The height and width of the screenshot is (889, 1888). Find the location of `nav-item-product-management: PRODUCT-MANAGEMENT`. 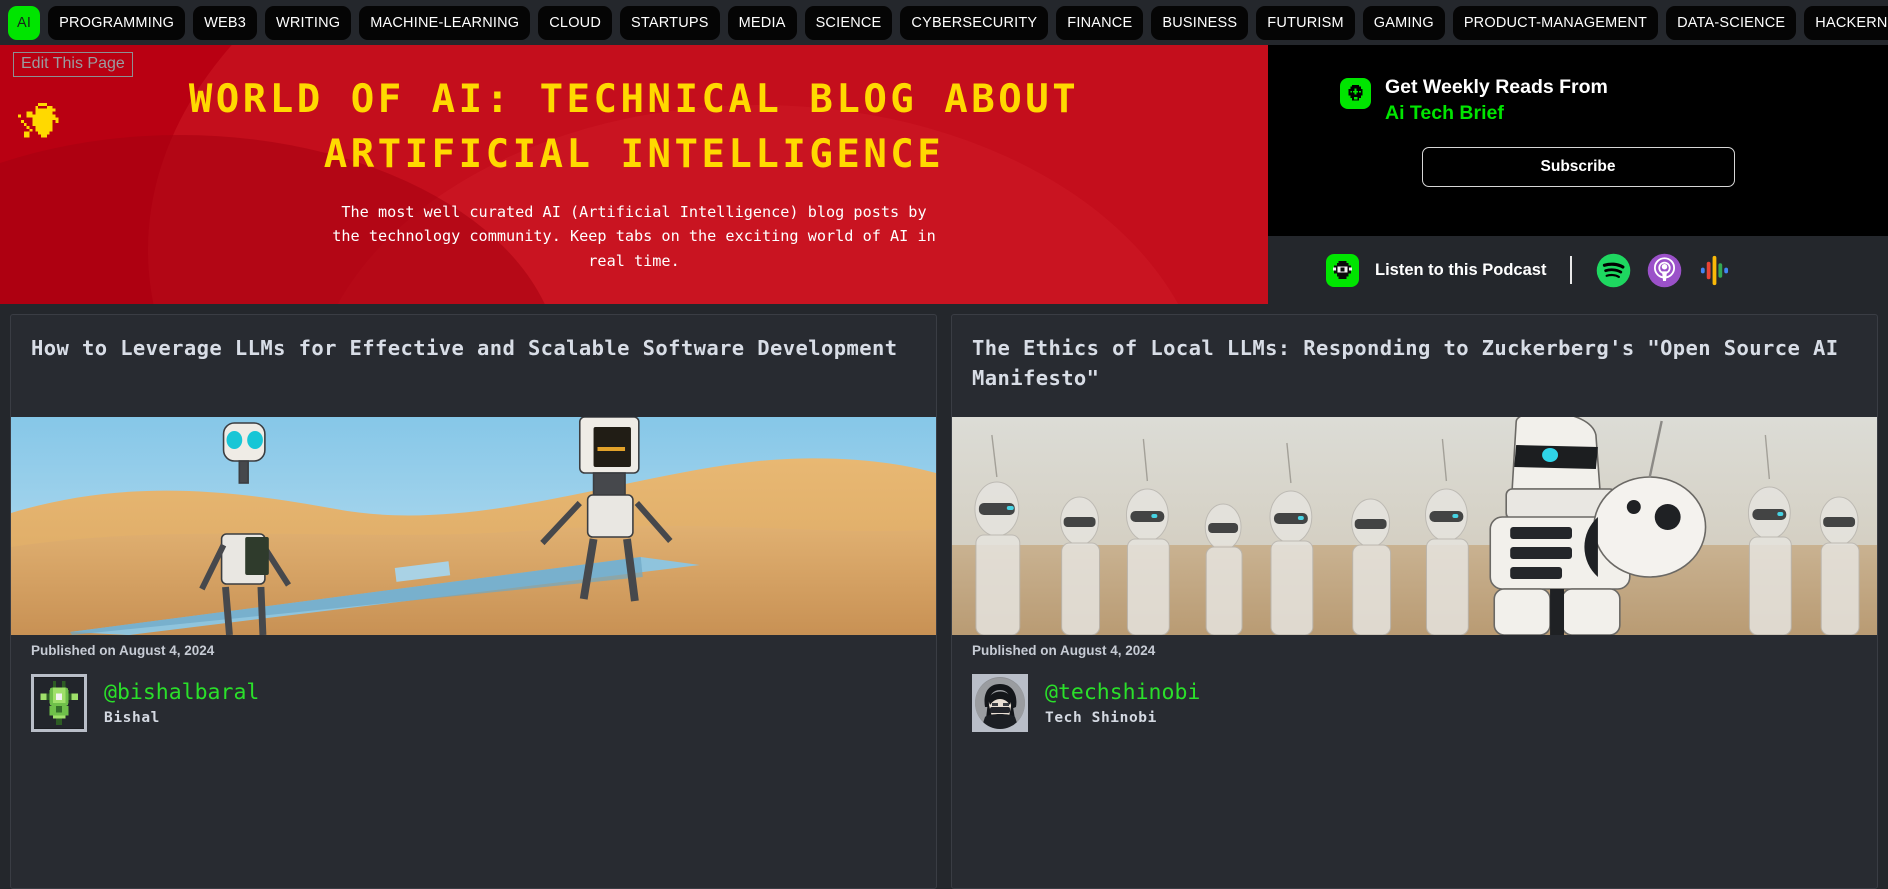

nav-item-product-management: PRODUCT-MANAGEMENT is located at coordinates (1555, 22).